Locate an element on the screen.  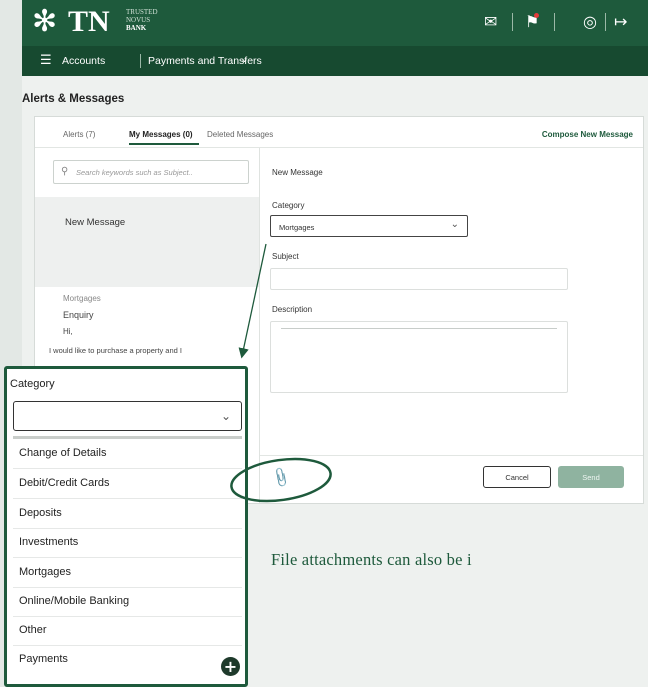
menu-icon: ☰ is located at coordinates (46, 60).